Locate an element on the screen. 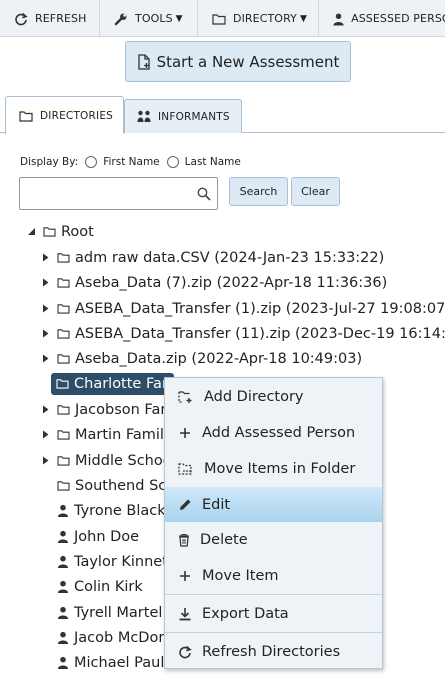 This screenshot has height=675, width=445. tree-node-label: Tyrone Black is located at coordinates (120, 510).